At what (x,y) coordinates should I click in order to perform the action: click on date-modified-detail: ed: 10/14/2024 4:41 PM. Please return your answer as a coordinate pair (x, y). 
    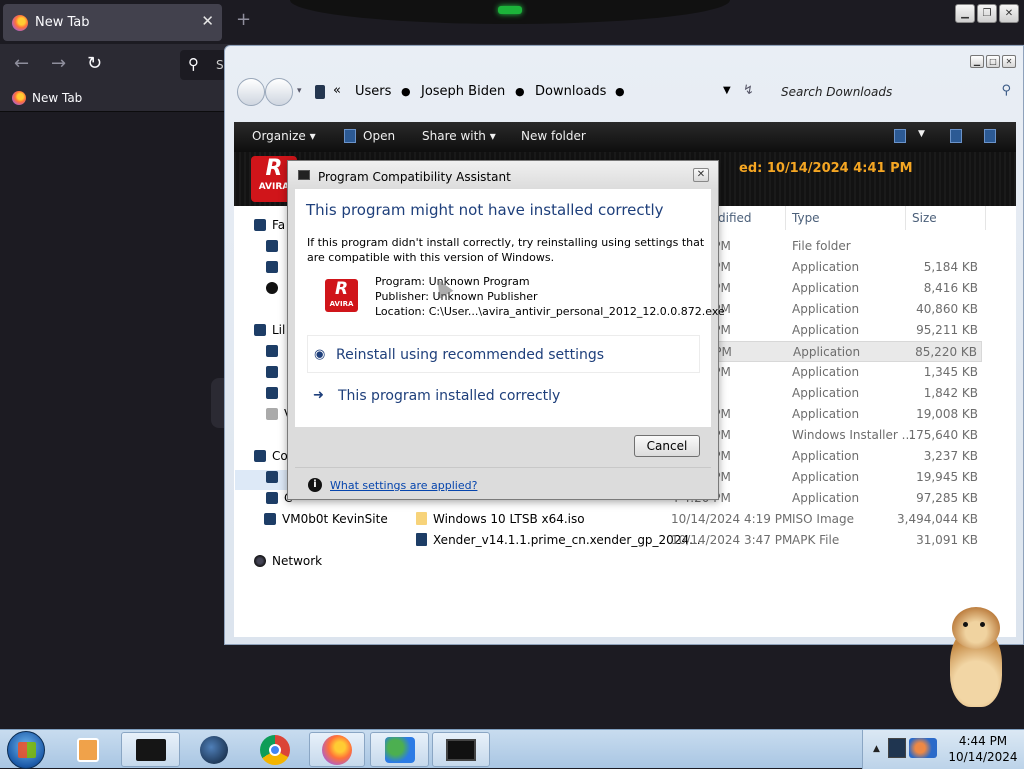
    Looking at the image, I should click on (826, 168).